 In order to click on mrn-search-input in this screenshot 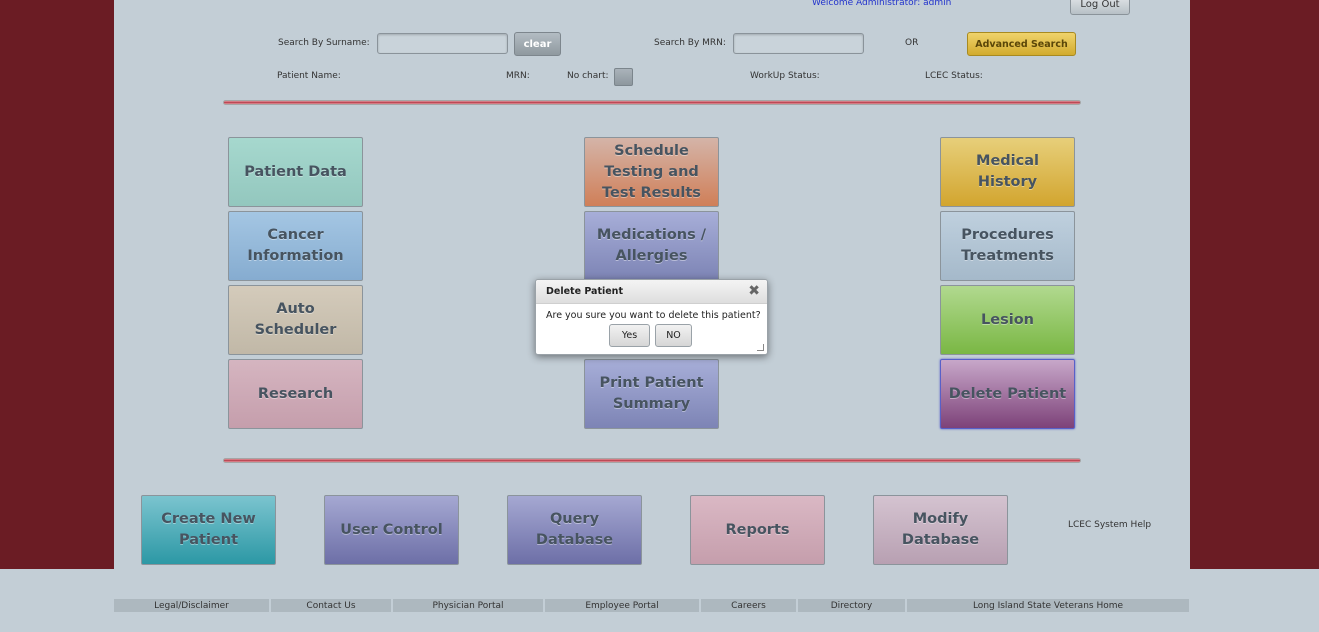, I will do `click(798, 43)`.